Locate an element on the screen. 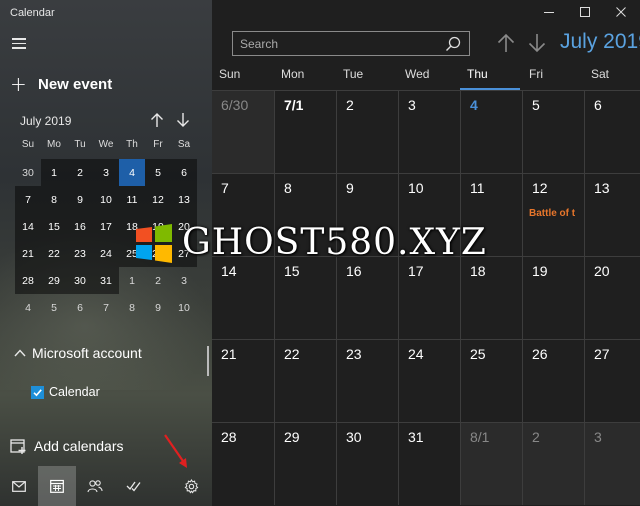 The width and height of the screenshot is (640, 506). day-cell: 13 is located at coordinates (612, 215).